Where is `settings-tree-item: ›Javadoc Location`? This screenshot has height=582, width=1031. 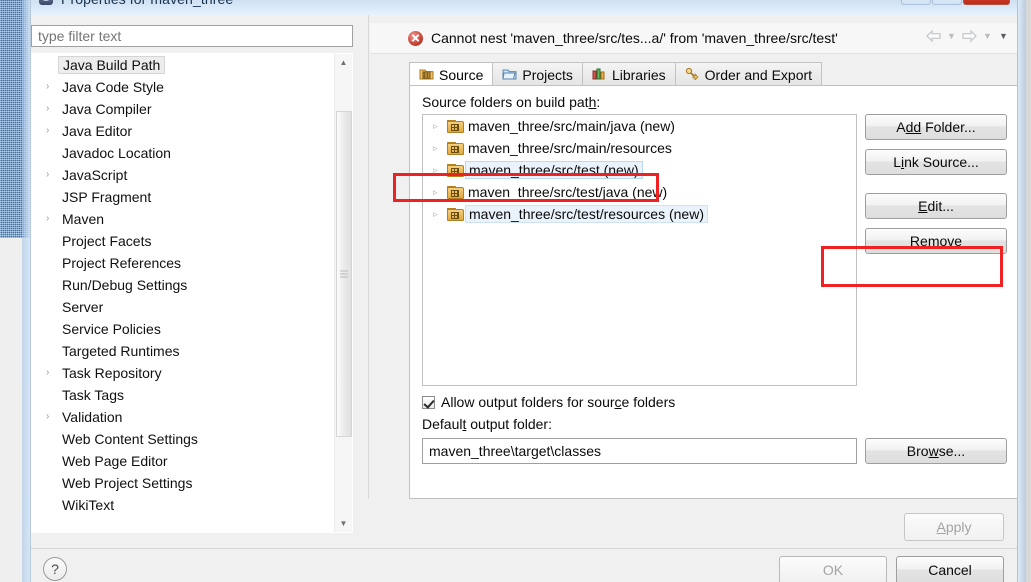
settings-tree-item: ›Javadoc Location is located at coordinates (182, 153).